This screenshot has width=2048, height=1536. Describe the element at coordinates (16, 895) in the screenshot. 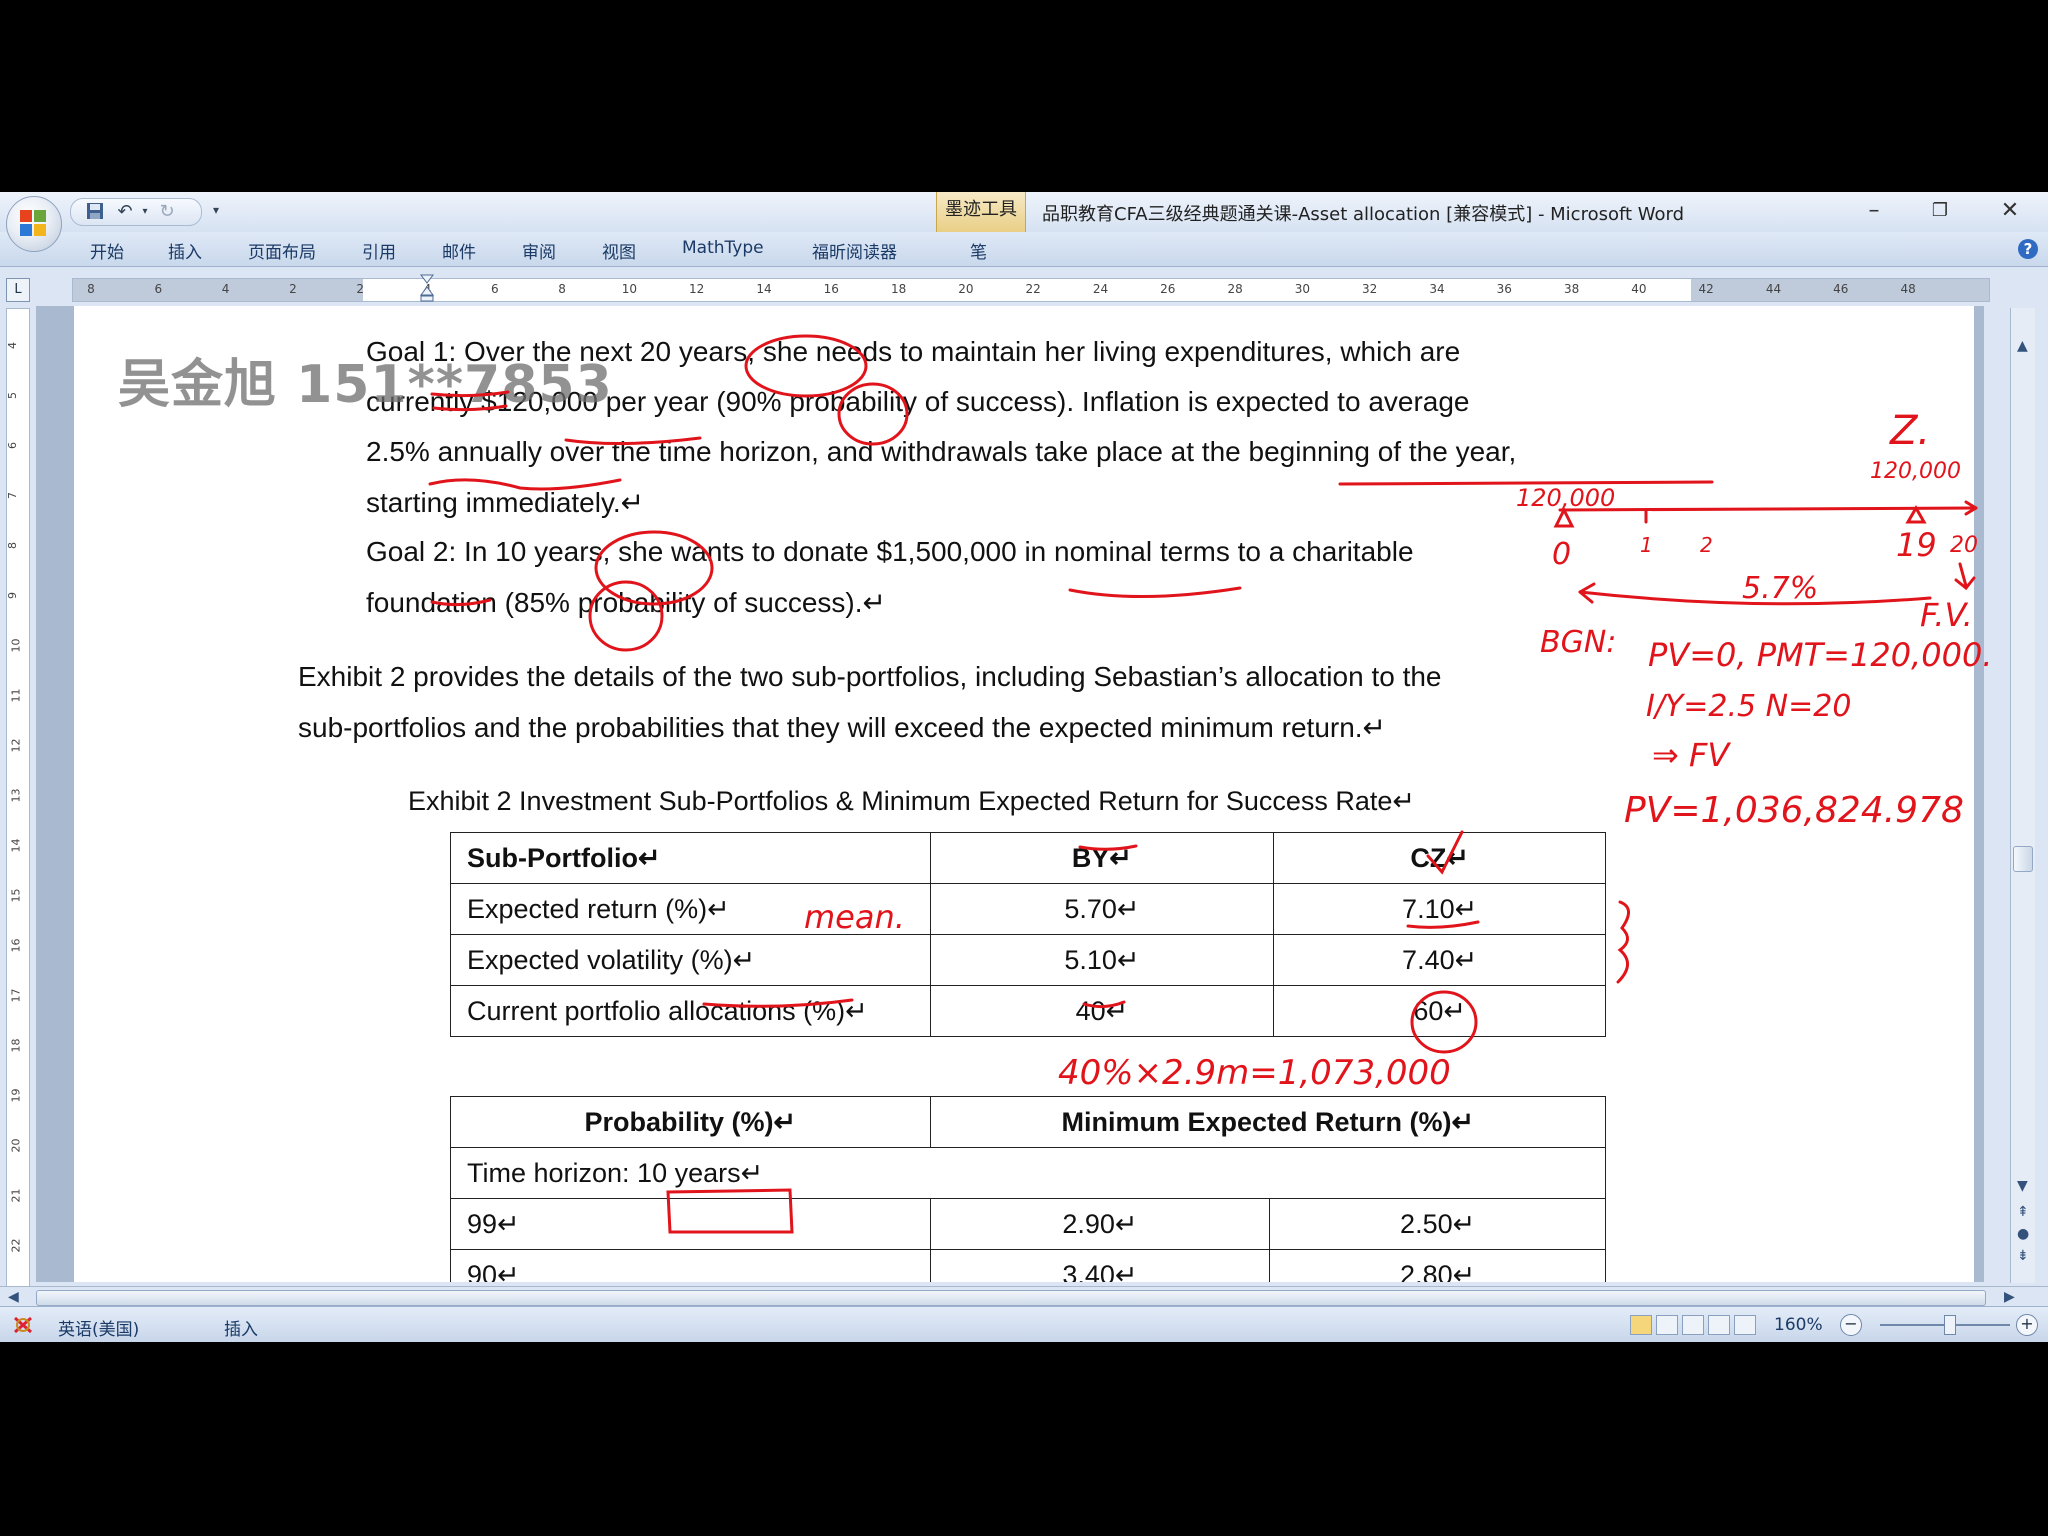

I see `ruler-number: 15` at that location.